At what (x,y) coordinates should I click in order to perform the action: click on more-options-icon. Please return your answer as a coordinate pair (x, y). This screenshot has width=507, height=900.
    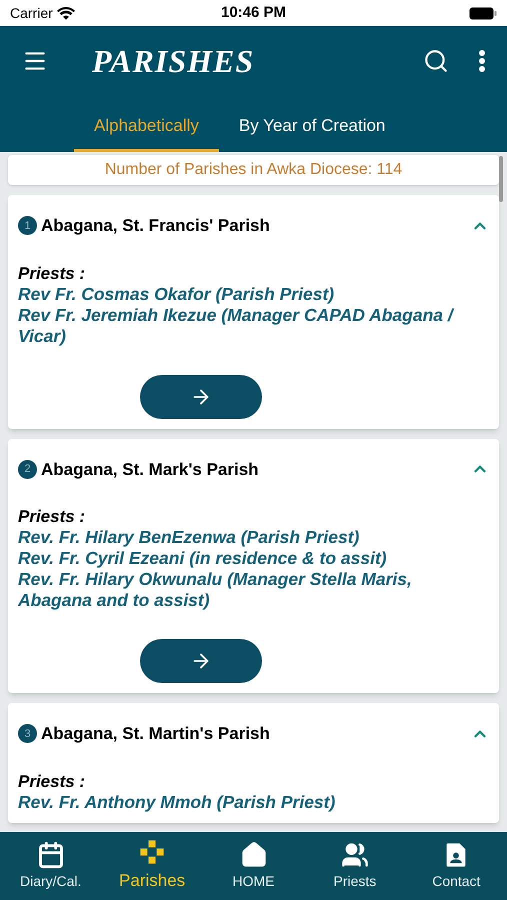
    Looking at the image, I should click on (482, 61).